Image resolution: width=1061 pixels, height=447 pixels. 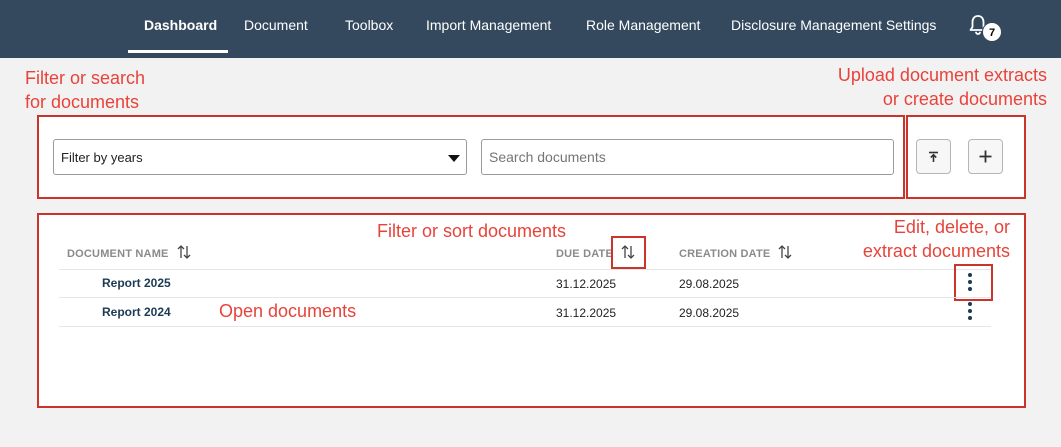 What do you see at coordinates (725, 254) in the screenshot?
I see `column-header-creation-date: CREATION DATE` at bounding box center [725, 254].